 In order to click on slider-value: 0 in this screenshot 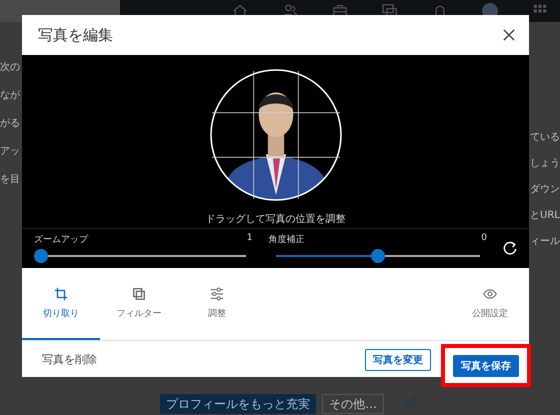, I will do `click(484, 239)`.